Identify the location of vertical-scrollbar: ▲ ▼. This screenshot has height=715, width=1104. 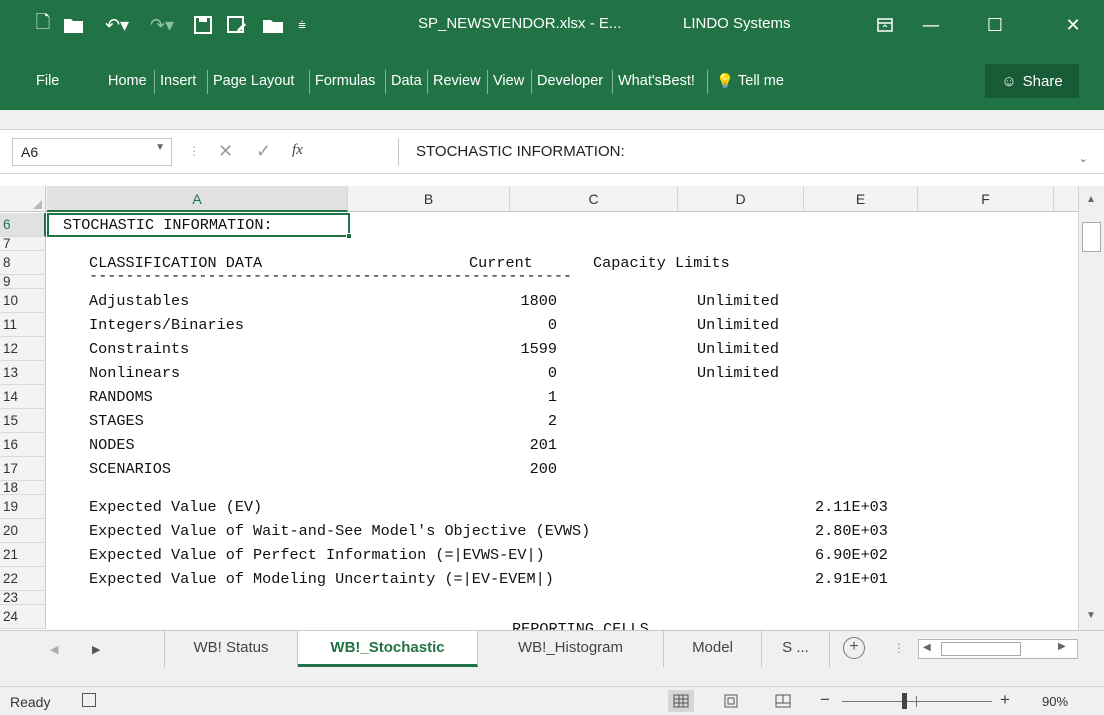
(1091, 408).